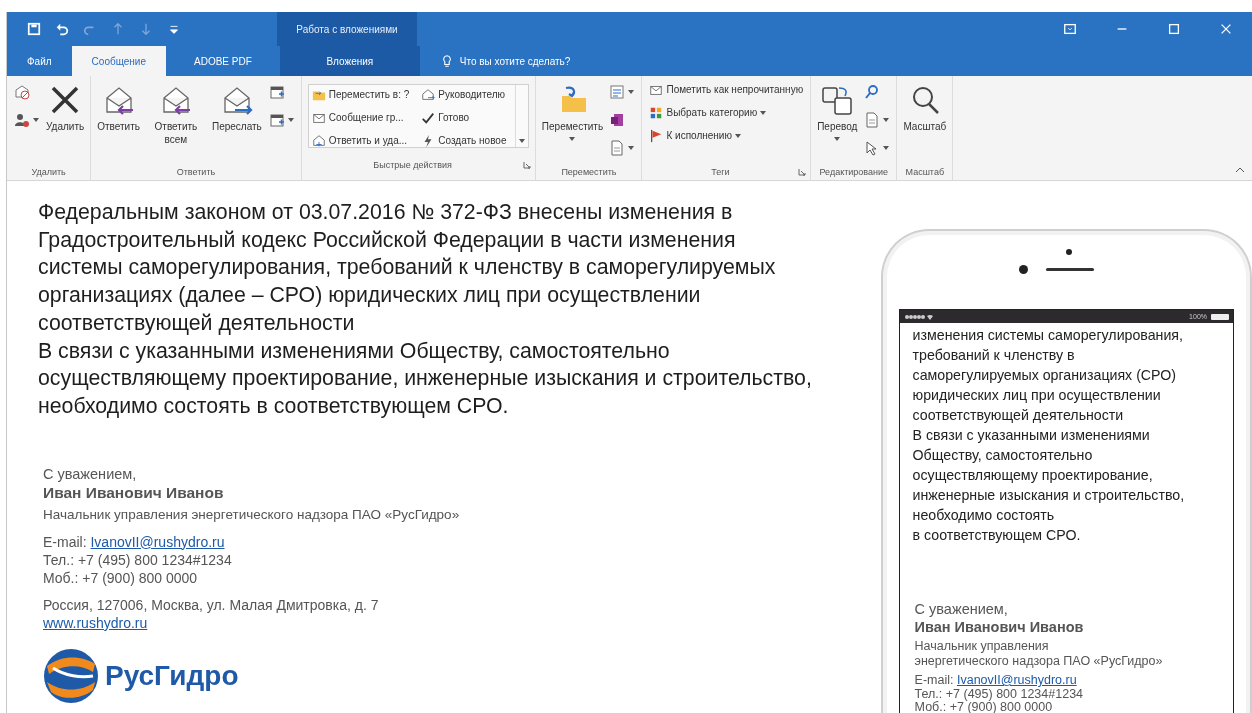 The height and width of the screenshot is (713, 1252). What do you see at coordinates (572, 111) in the screenshot?
I see `ribbon-button: Переместить` at bounding box center [572, 111].